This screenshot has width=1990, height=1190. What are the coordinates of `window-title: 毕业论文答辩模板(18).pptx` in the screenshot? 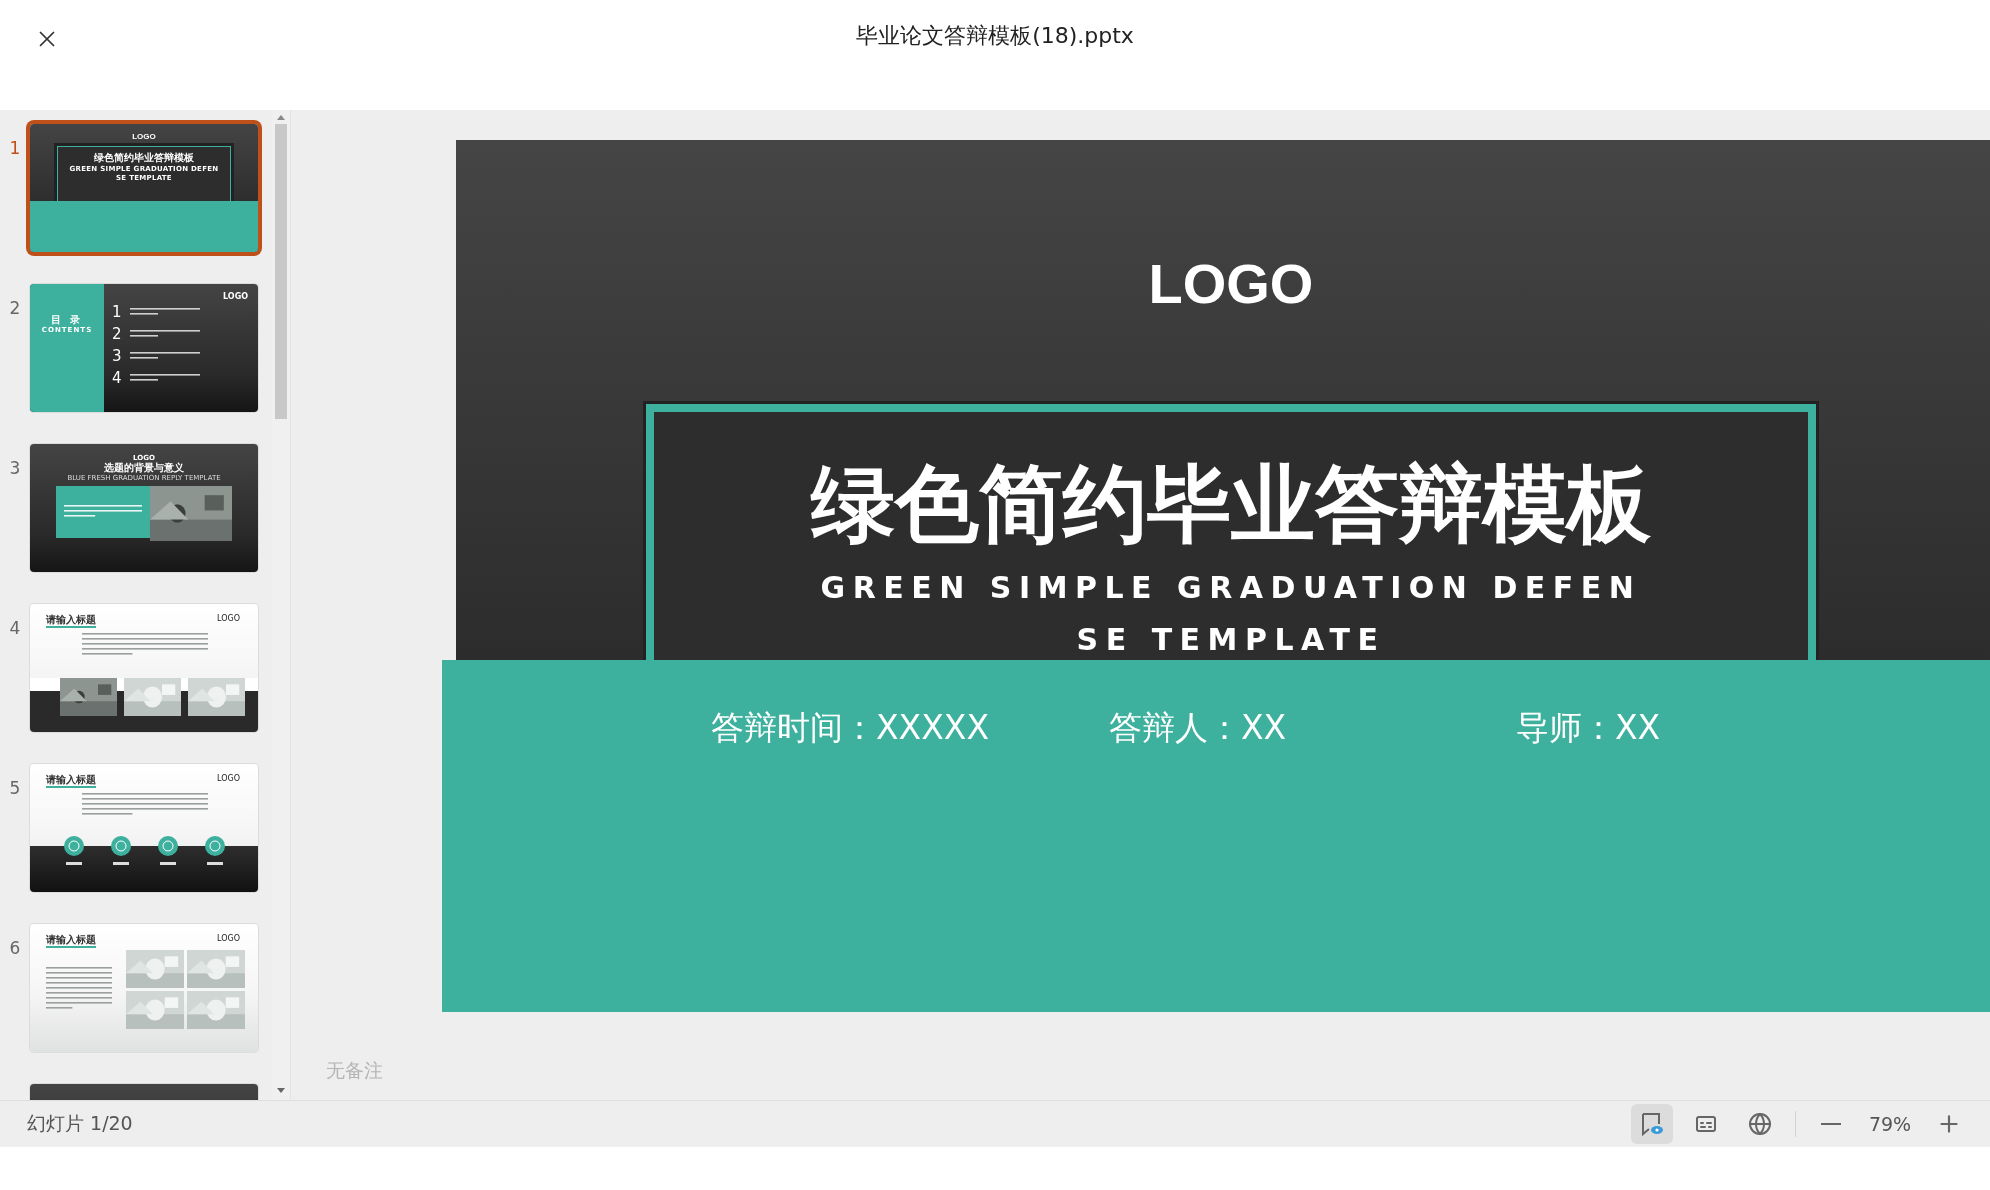 It's located at (995, 36).